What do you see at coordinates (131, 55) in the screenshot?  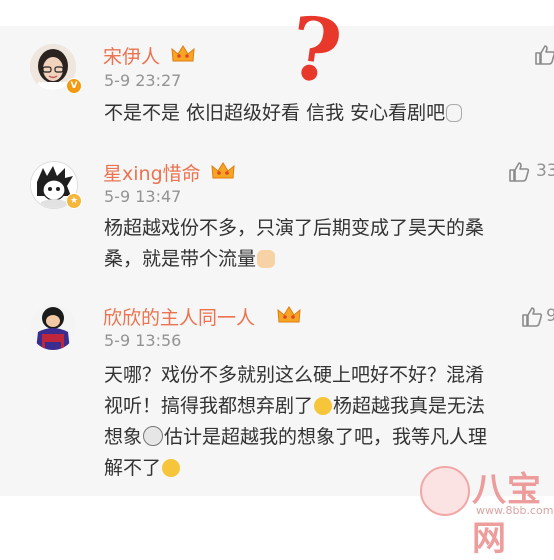 I see `username: 宋伊人` at bounding box center [131, 55].